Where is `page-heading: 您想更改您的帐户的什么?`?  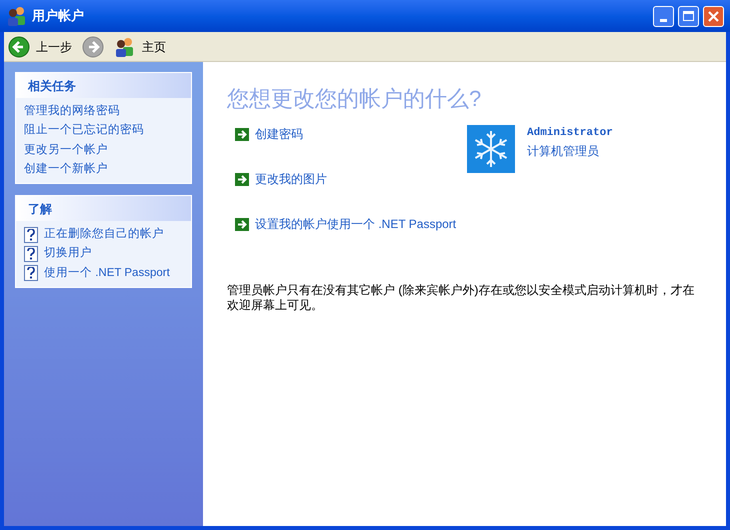 page-heading: 您想更改您的帐户的什么? is located at coordinates (354, 99).